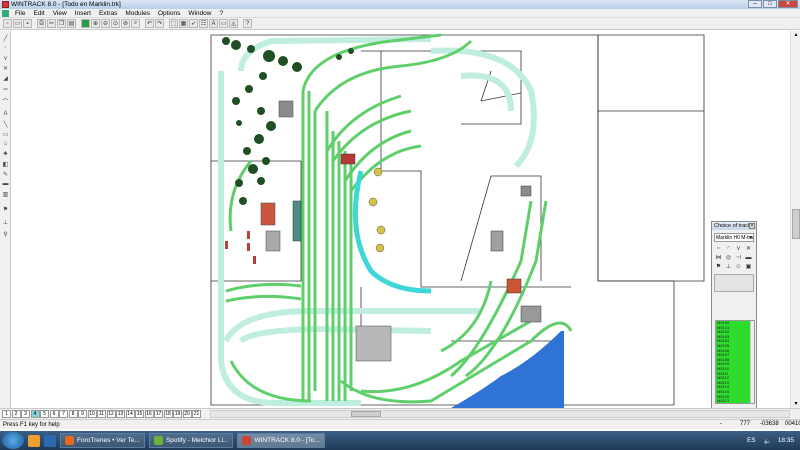  I want to click on document-icon, so click(5, 13).